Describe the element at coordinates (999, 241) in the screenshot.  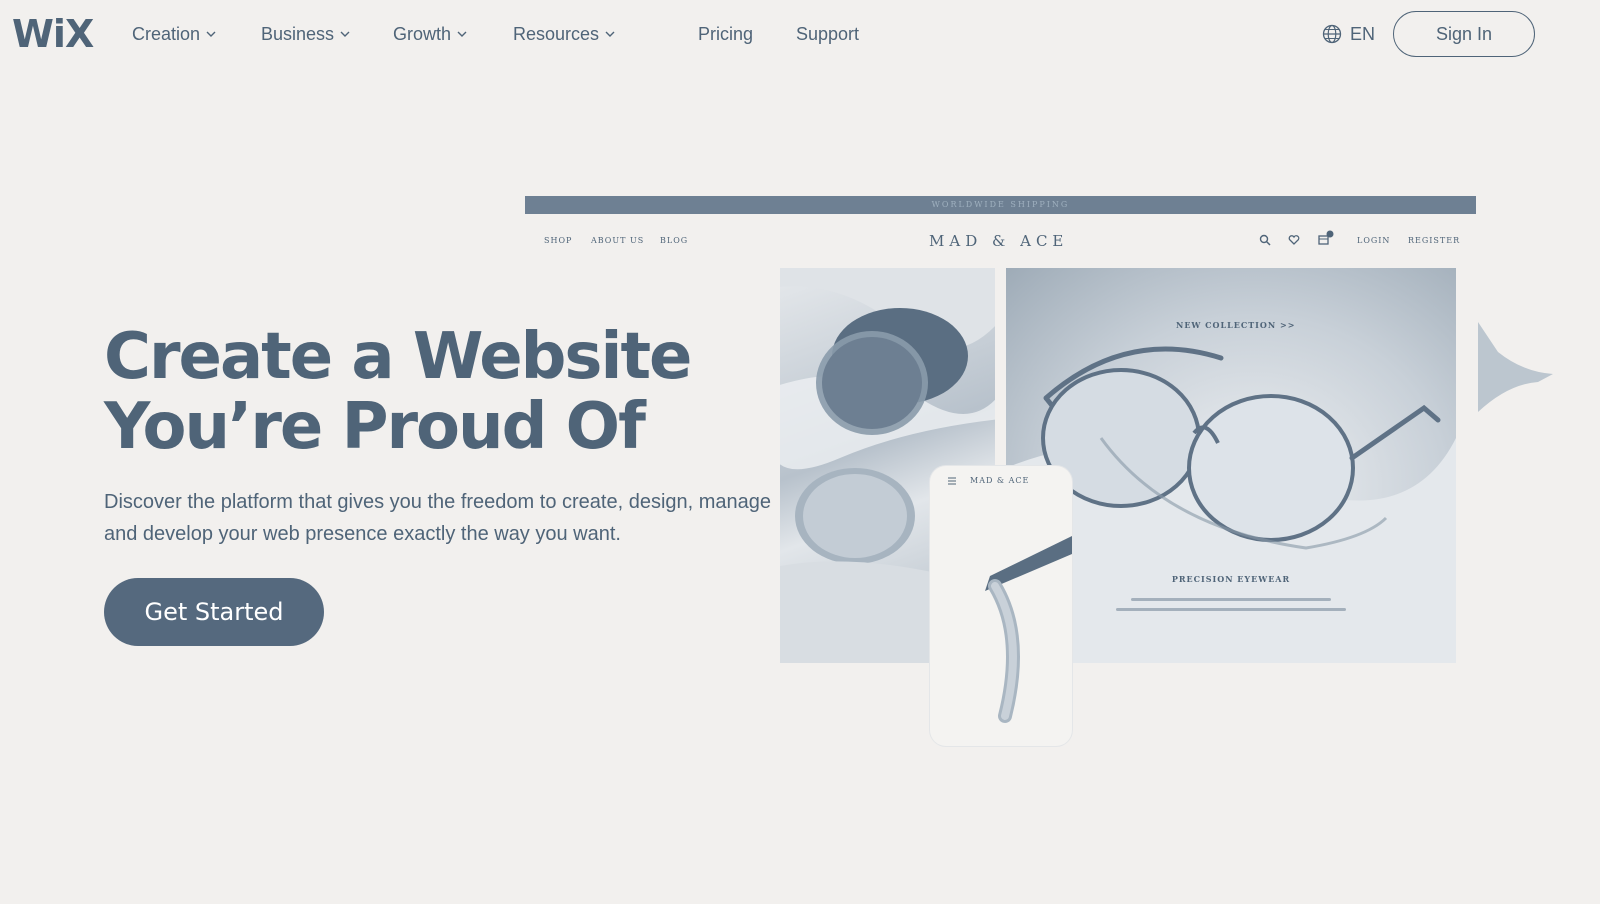
I see `mockup-brand: MAD & ACE` at that location.